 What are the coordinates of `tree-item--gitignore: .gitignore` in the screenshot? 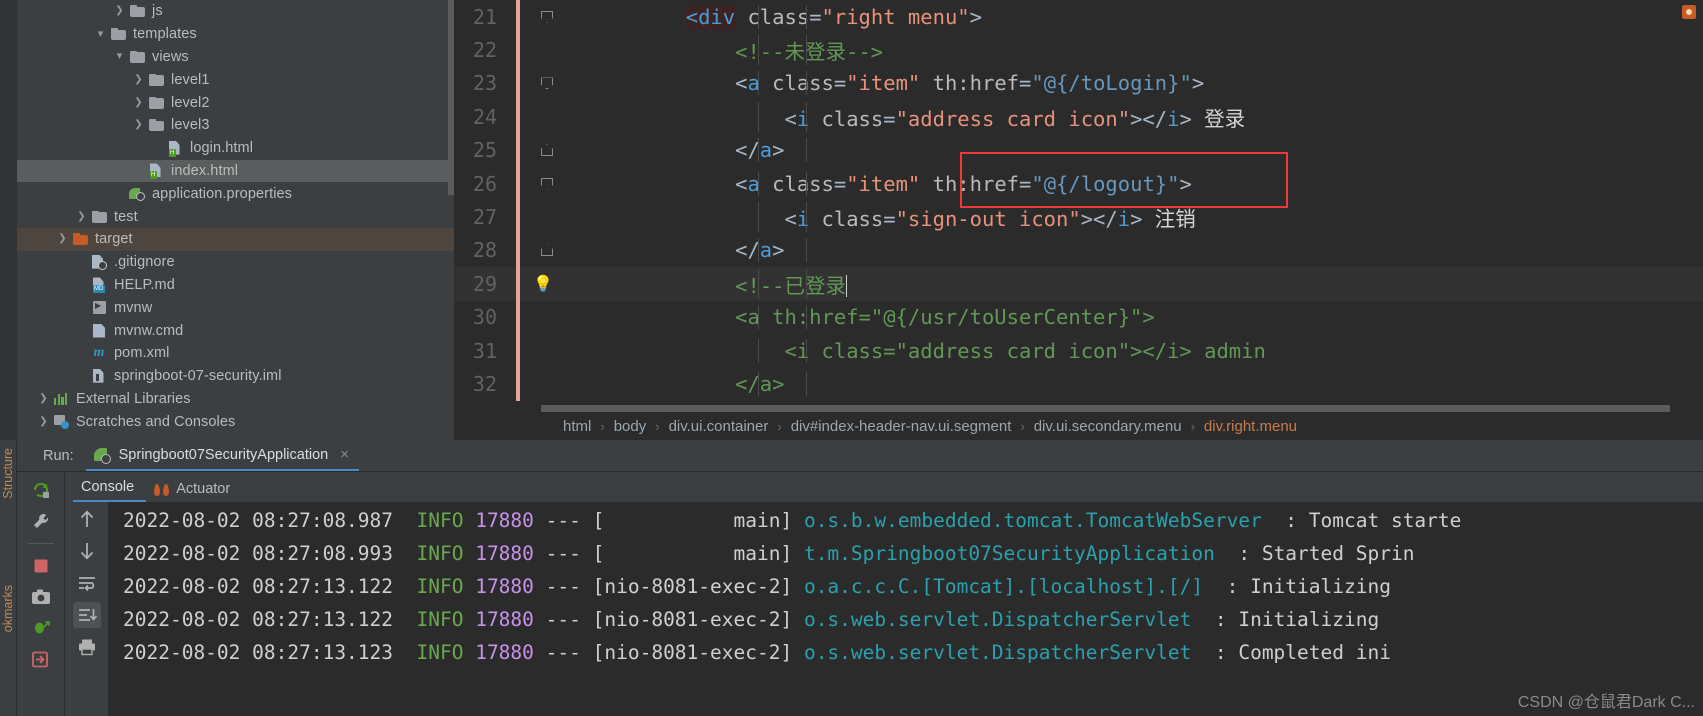 It's located at (235, 262).